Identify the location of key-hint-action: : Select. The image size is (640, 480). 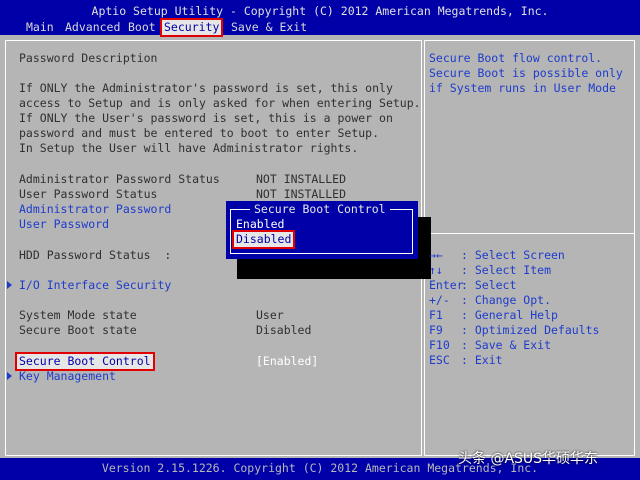
(489, 285).